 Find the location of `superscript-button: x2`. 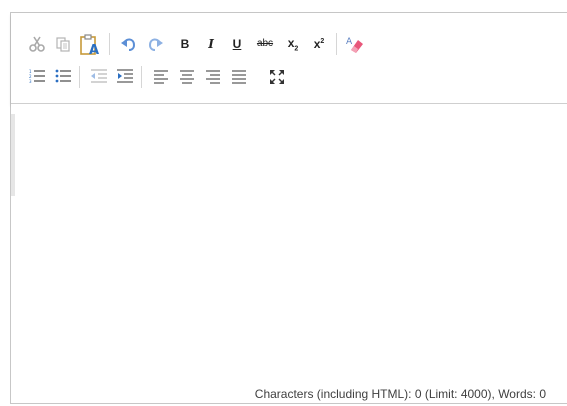

superscript-button: x2 is located at coordinates (319, 44).